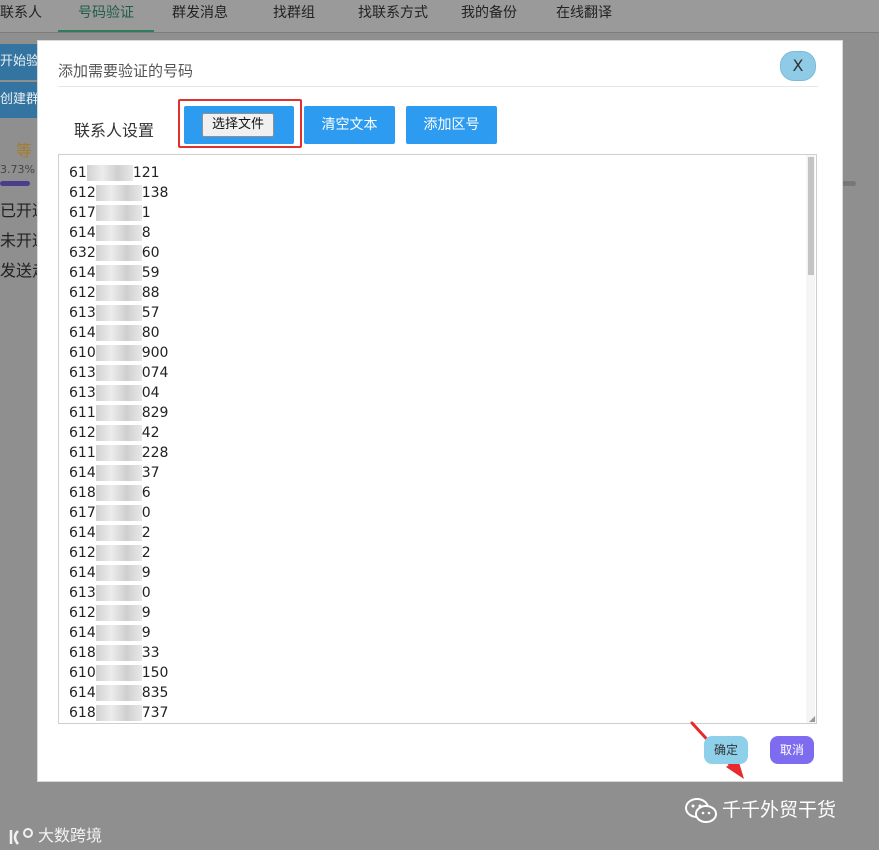  I want to click on number-prefix: 611, so click(82, 453).